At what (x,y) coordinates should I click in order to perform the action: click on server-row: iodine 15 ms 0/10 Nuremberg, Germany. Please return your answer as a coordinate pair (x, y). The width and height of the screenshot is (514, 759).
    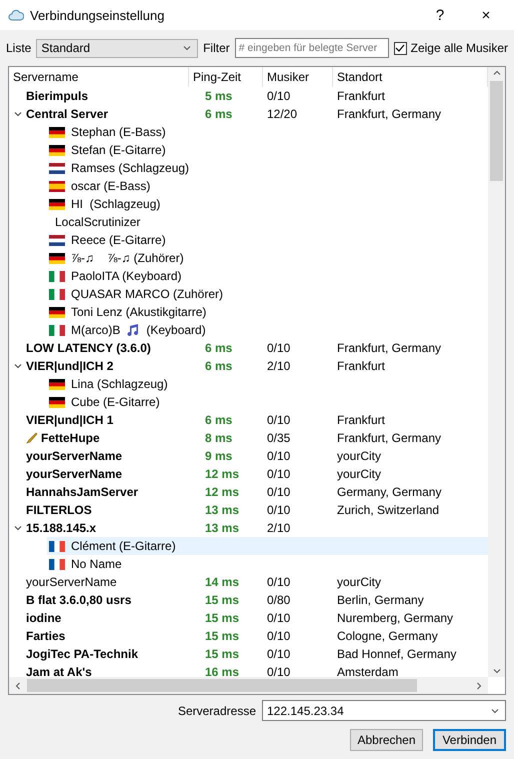
    Looking at the image, I should click on (248, 618).